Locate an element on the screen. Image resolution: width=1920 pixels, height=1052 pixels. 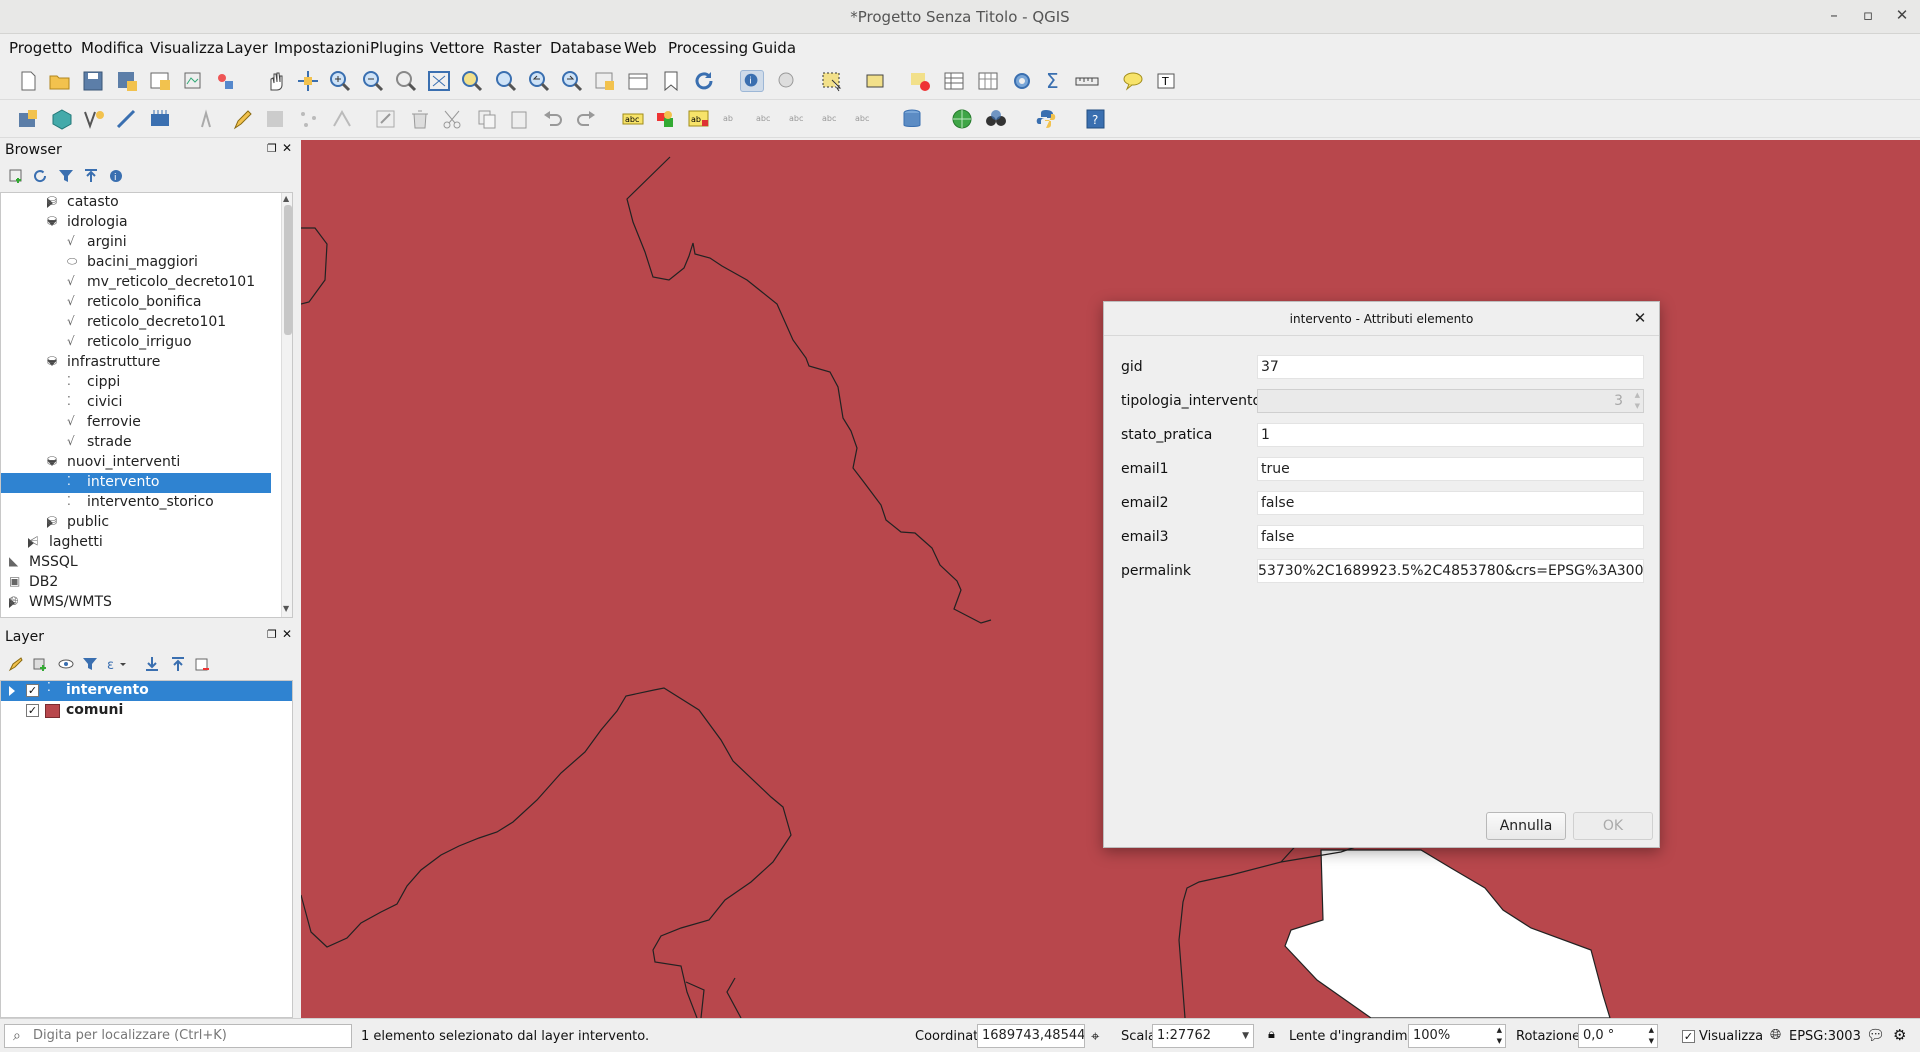
qms-plugin-globe-icon is located at coordinates (962, 119).